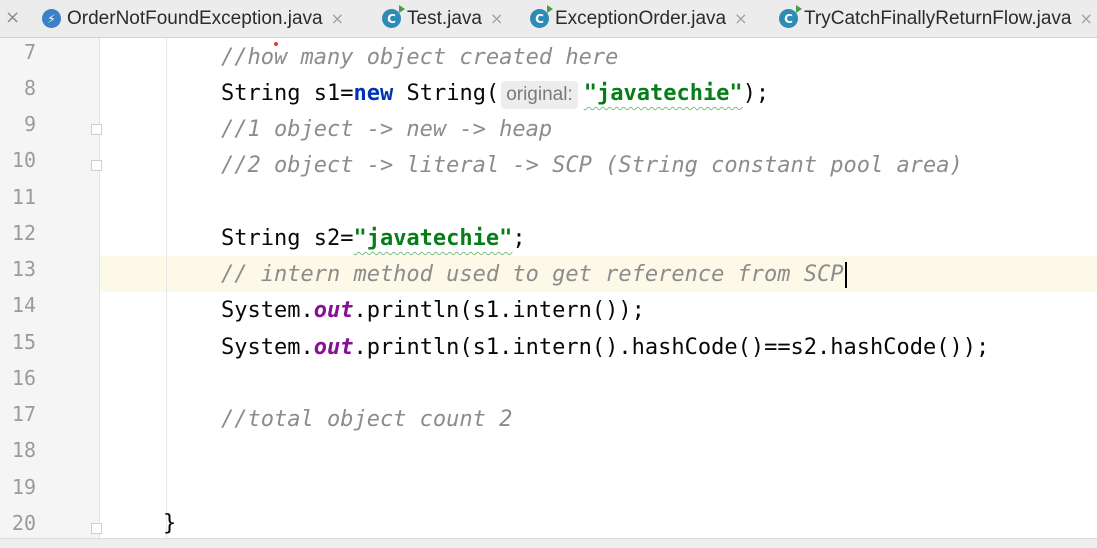 This screenshot has height=548, width=1097. What do you see at coordinates (29, 88) in the screenshot?
I see `line-number: 8` at bounding box center [29, 88].